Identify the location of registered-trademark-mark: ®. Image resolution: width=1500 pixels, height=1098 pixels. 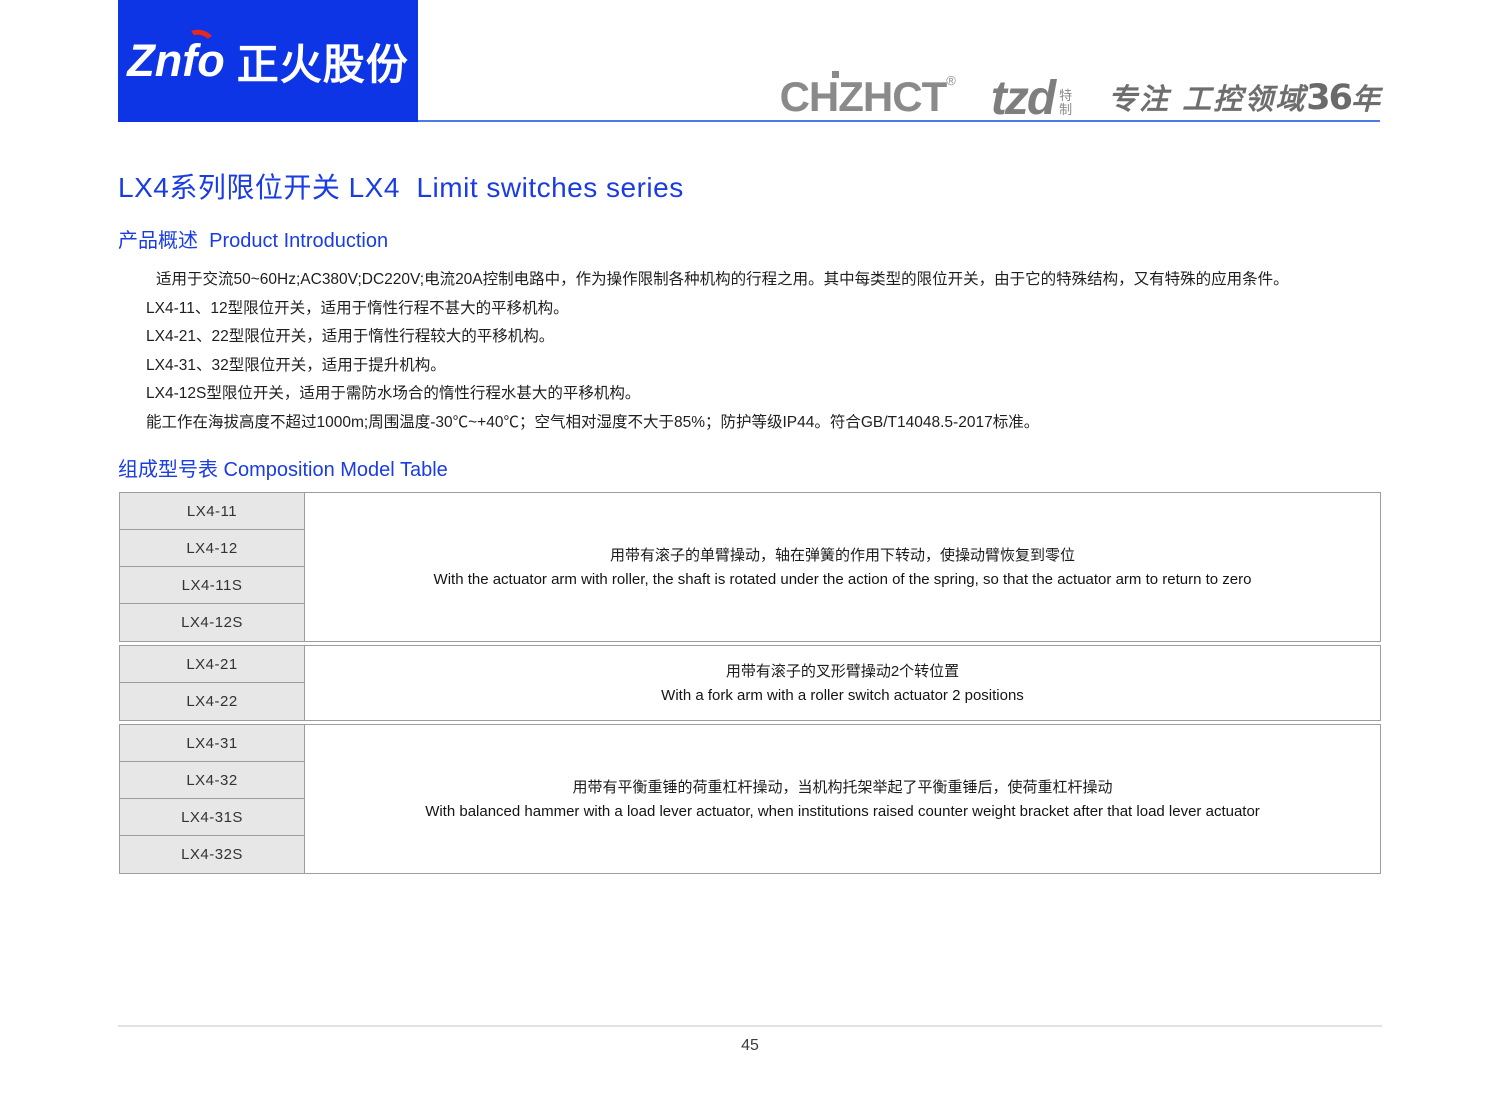
(951, 80).